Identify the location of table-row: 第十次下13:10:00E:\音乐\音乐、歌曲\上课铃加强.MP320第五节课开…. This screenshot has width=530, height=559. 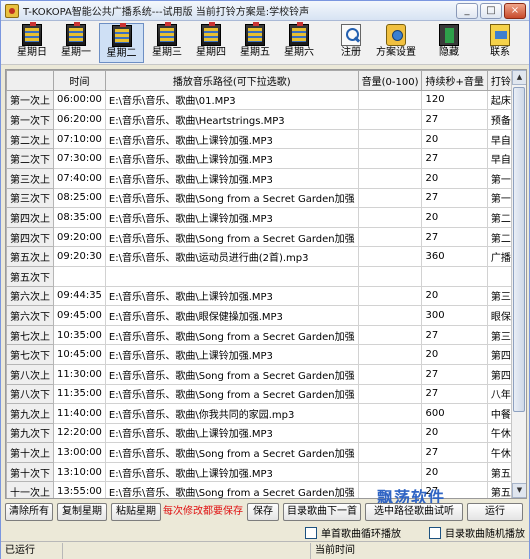
(266, 472).